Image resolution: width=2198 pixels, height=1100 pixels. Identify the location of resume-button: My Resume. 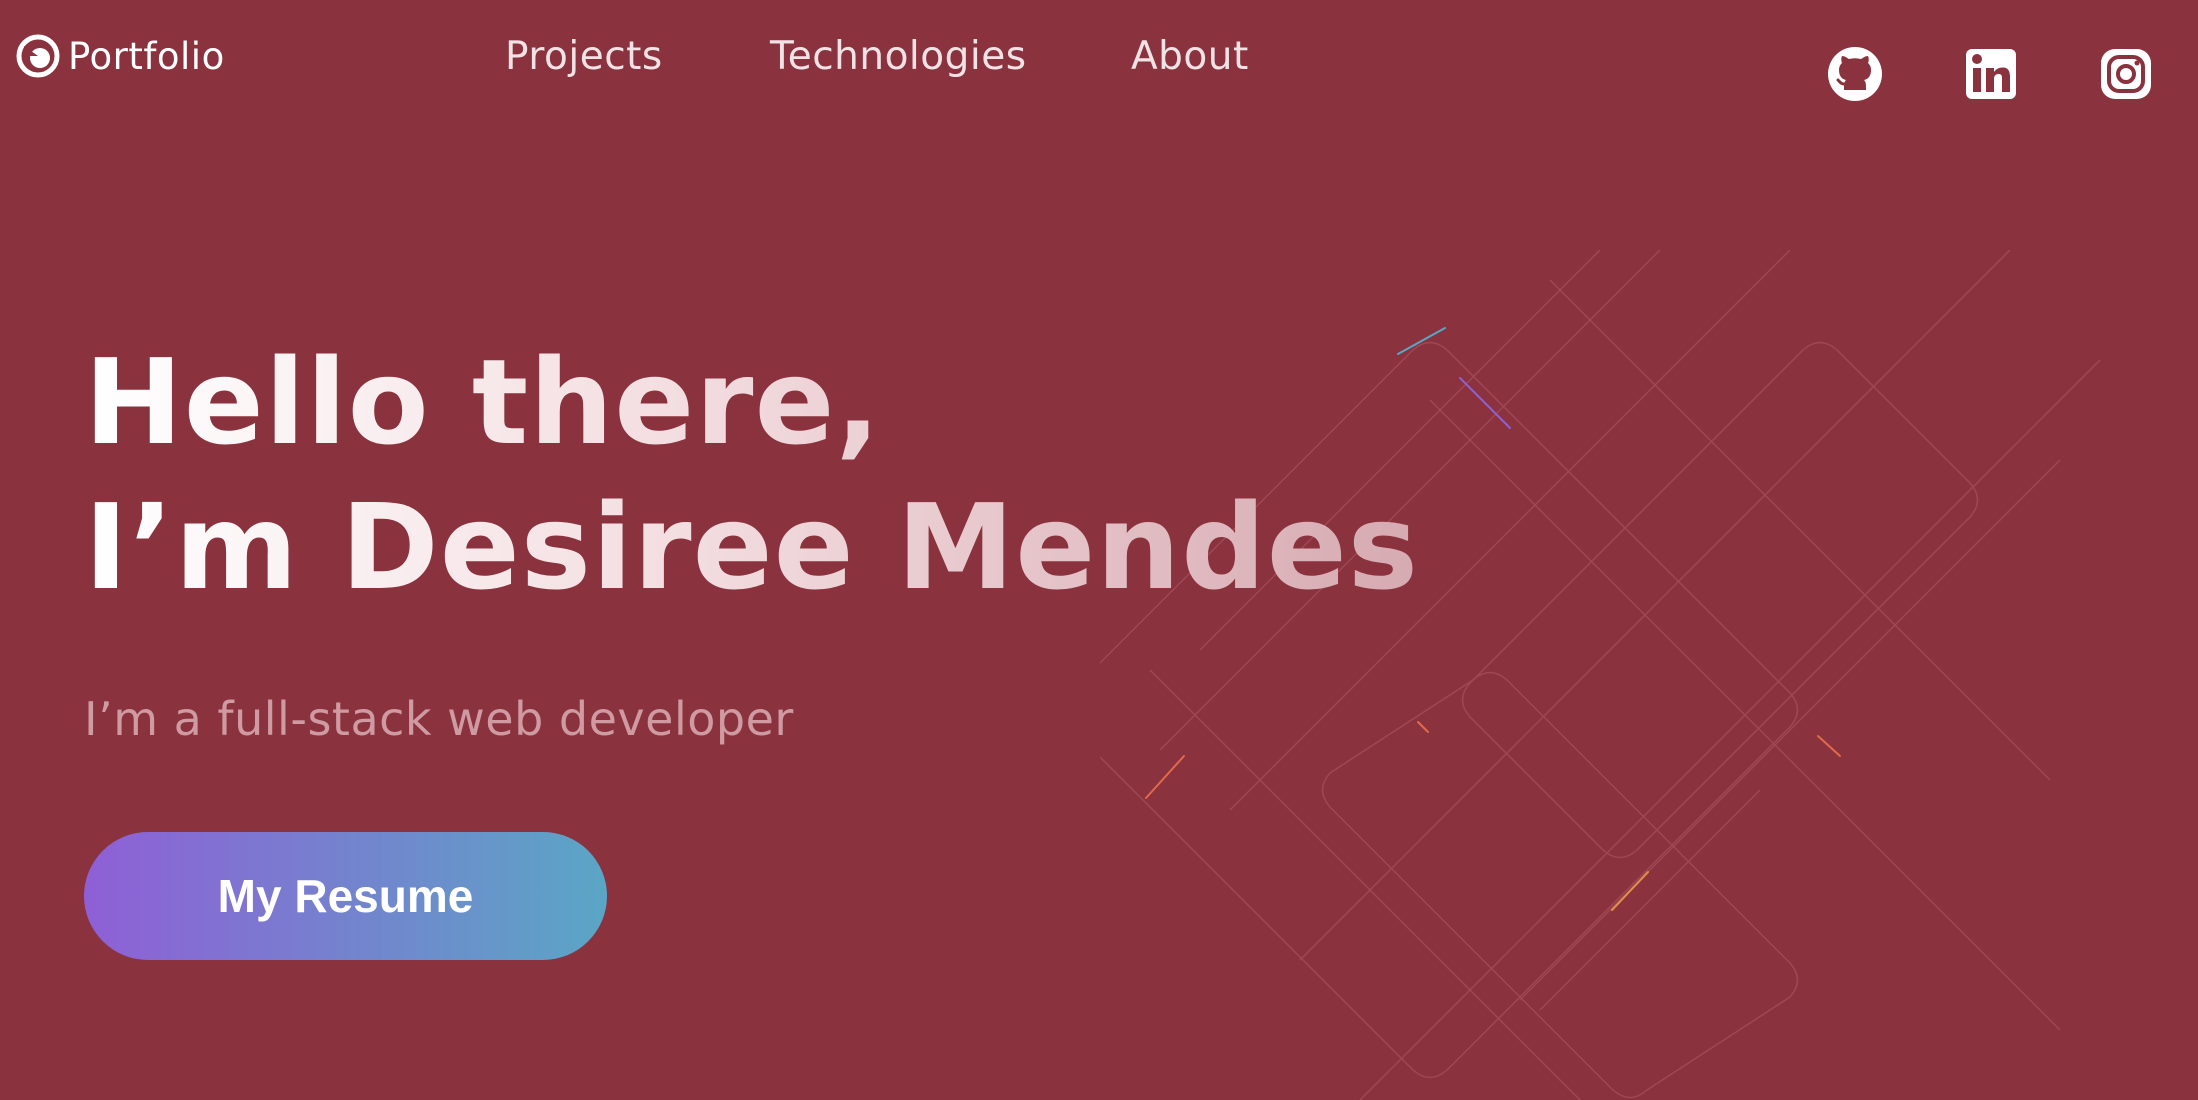
(345, 896).